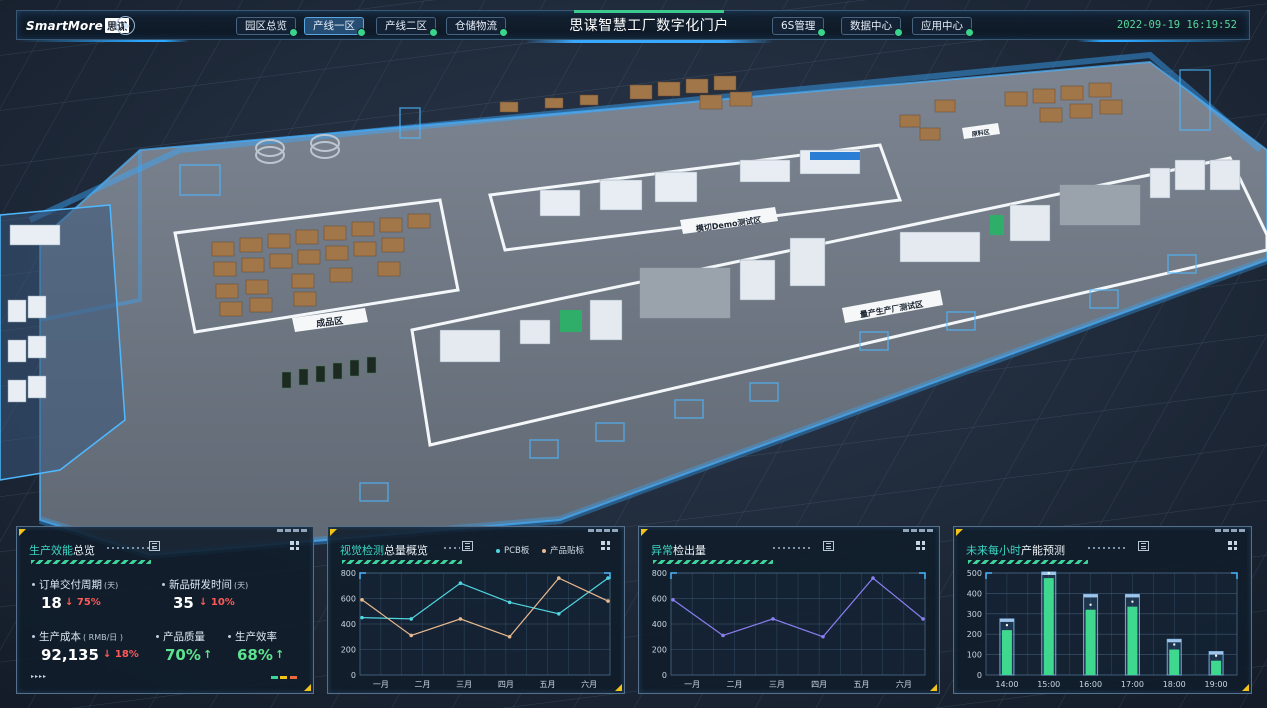 Image resolution: width=1267 pixels, height=708 pixels. I want to click on x-tick-label: 五月, so click(862, 684).